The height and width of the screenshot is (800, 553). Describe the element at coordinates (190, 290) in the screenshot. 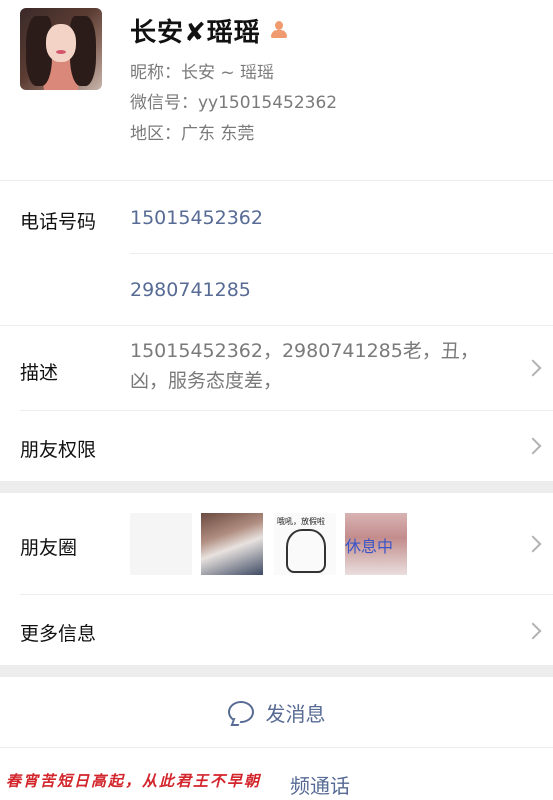

I see `phone-number-2: 2980741285` at that location.